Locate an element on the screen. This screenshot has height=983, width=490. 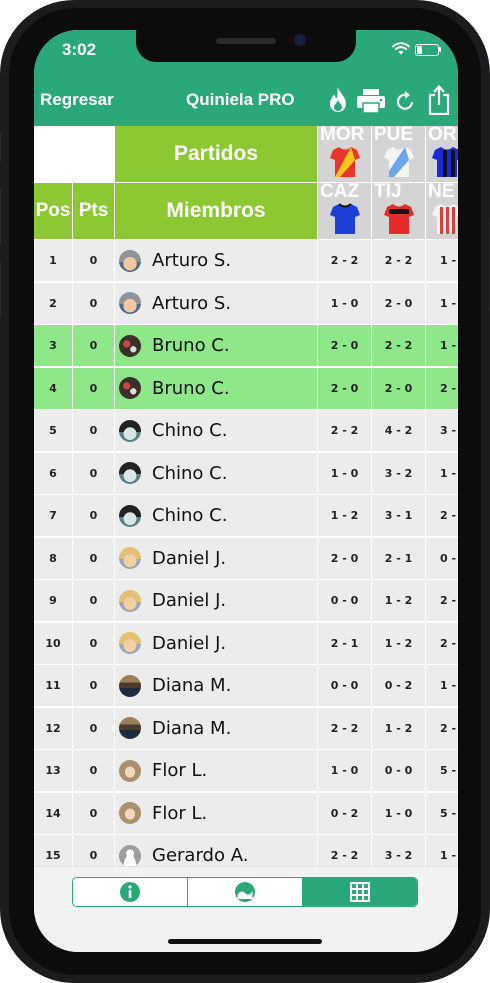
table-row: 15 0 Gerardo A. 2 - 23 - 21 - is located at coordinates (246, 850).